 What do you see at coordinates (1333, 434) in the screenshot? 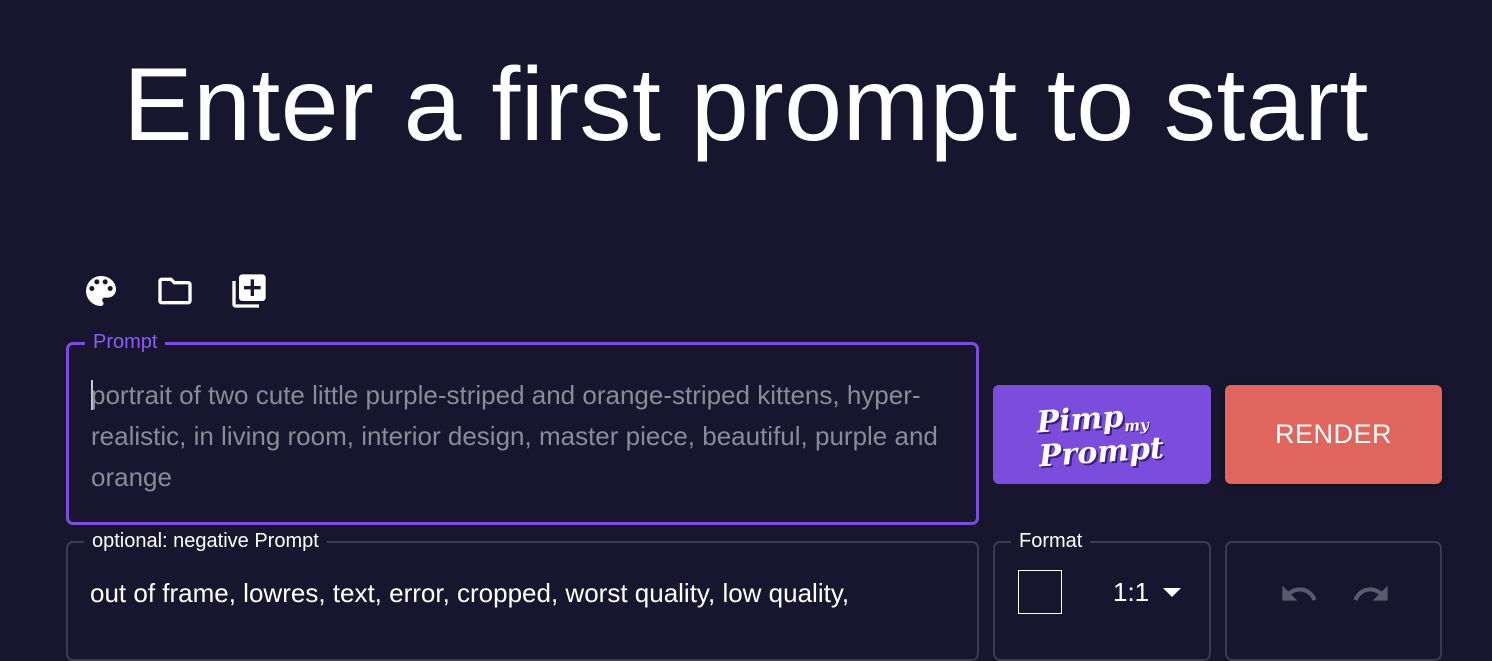
I see `render-button: RENDER` at bounding box center [1333, 434].